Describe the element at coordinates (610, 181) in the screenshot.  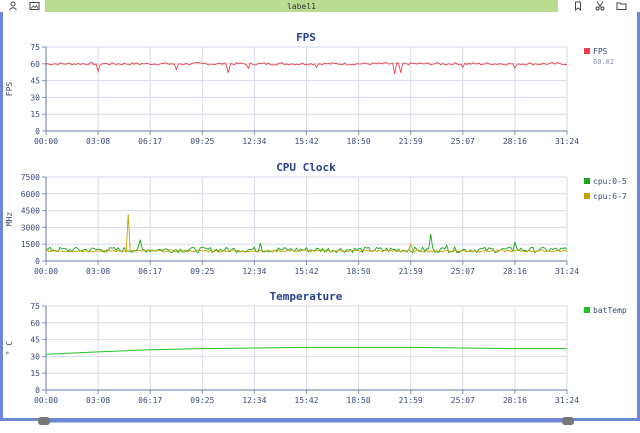
I see `legend-label: cpu:0-5` at that location.